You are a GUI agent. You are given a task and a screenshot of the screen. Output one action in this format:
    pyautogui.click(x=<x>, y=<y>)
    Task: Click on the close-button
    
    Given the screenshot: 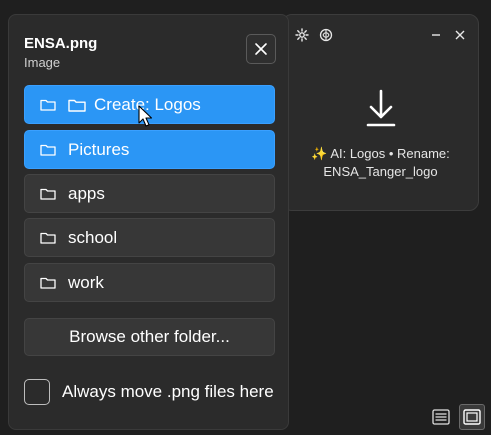 What is the action you would take?
    pyautogui.click(x=261, y=49)
    